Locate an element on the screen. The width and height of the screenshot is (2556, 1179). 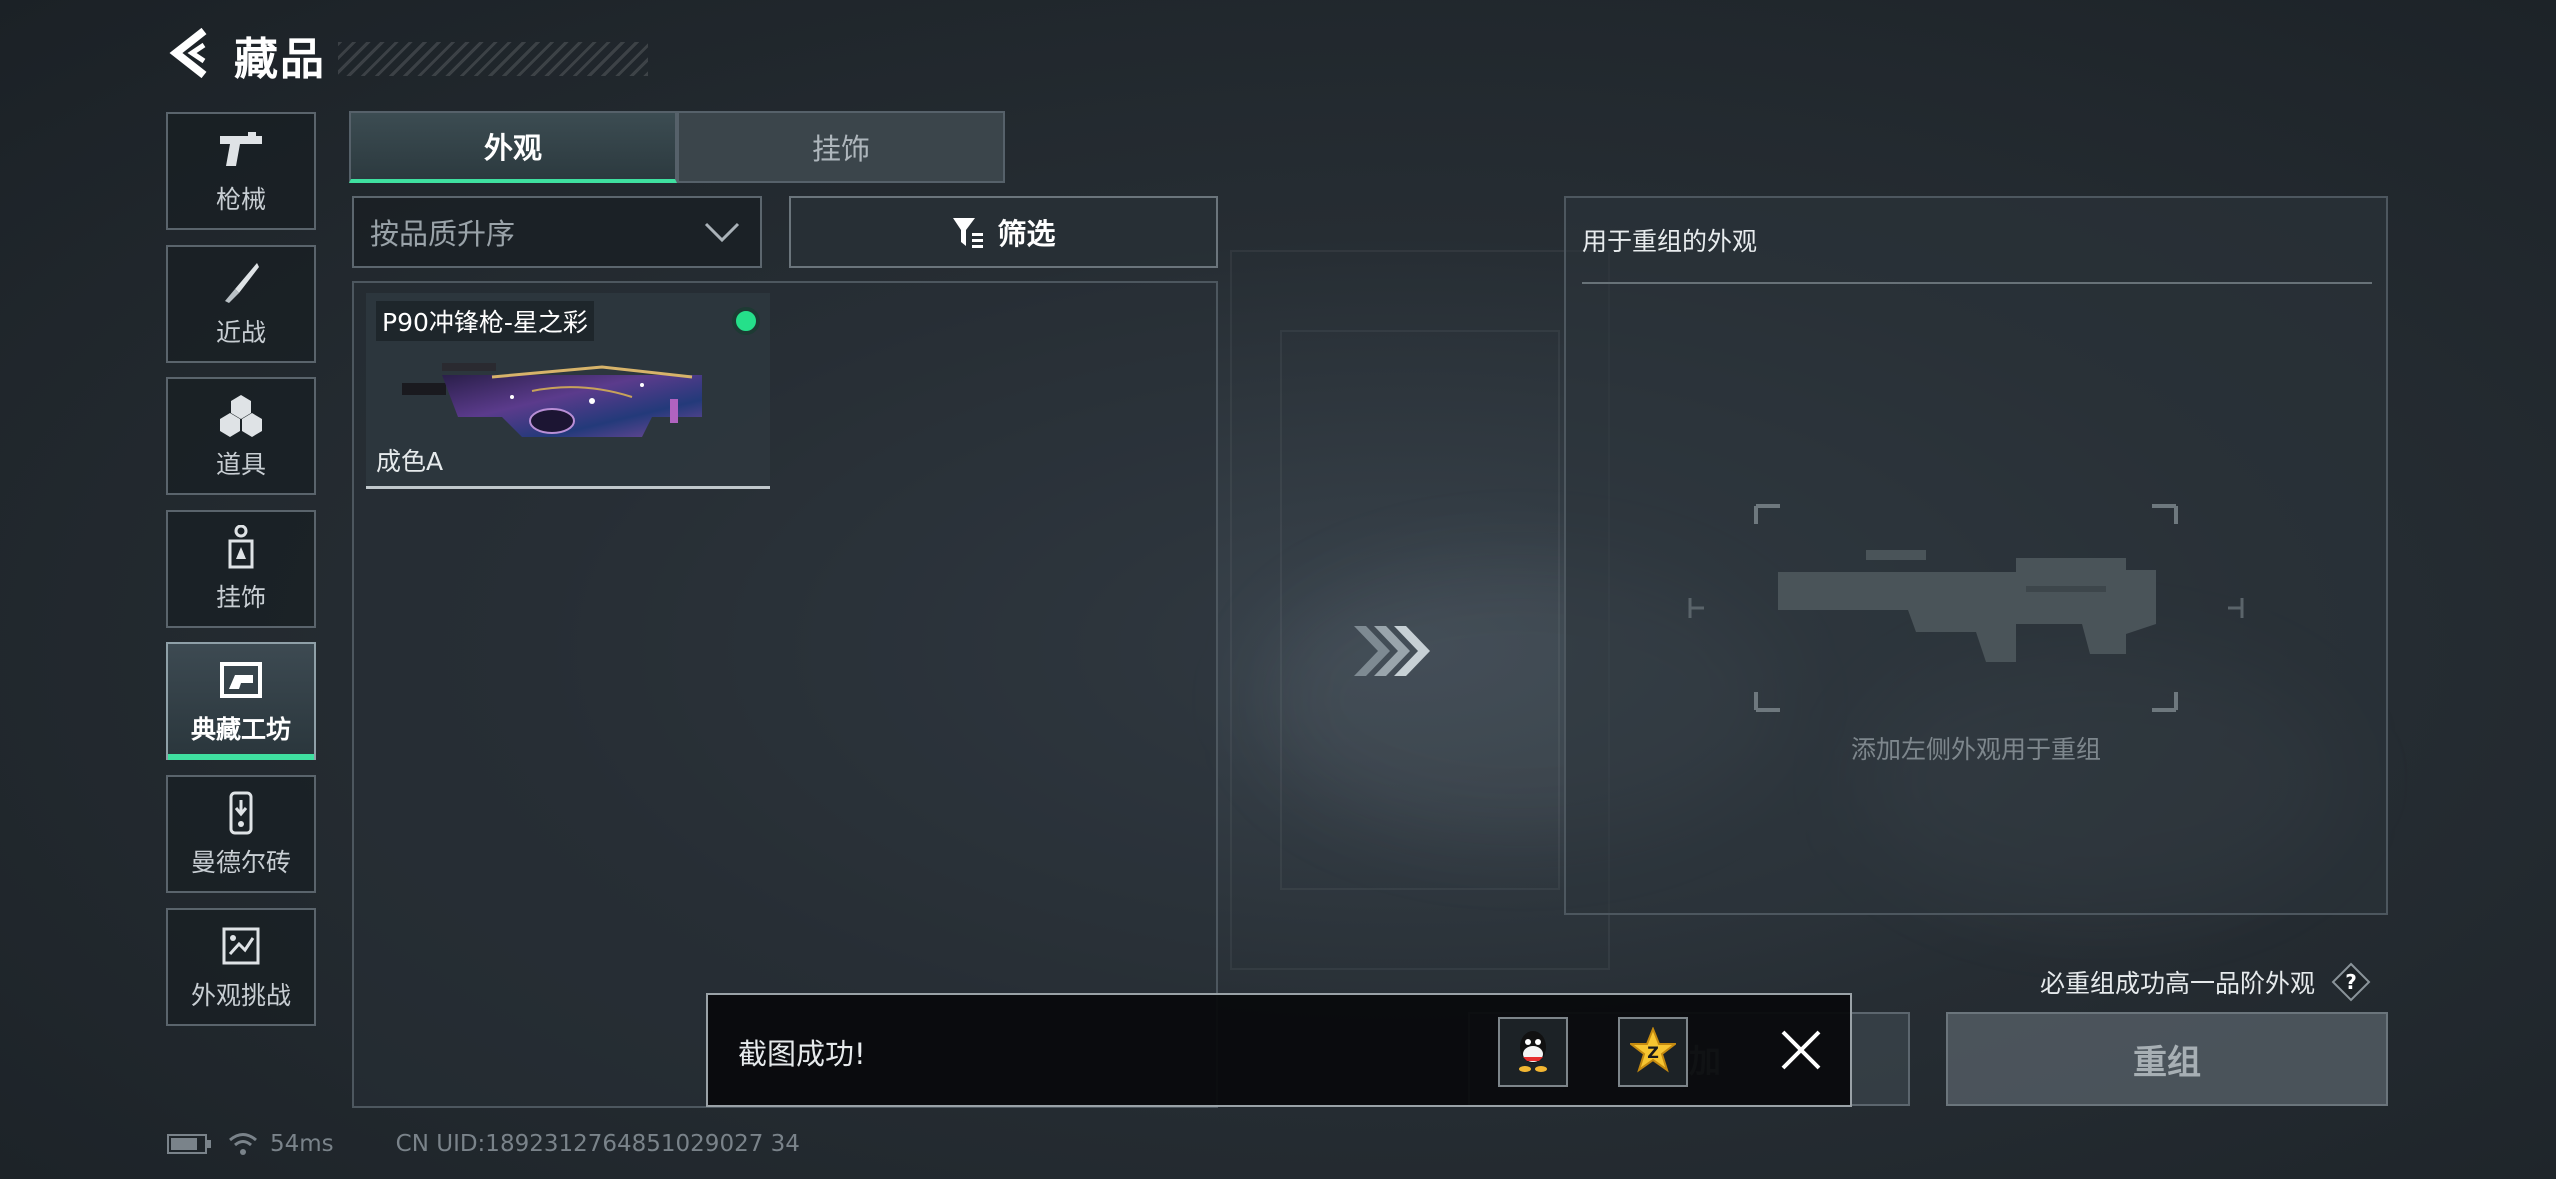
recompose-hint: 添加左侧外观用于重组 is located at coordinates (1975, 749).